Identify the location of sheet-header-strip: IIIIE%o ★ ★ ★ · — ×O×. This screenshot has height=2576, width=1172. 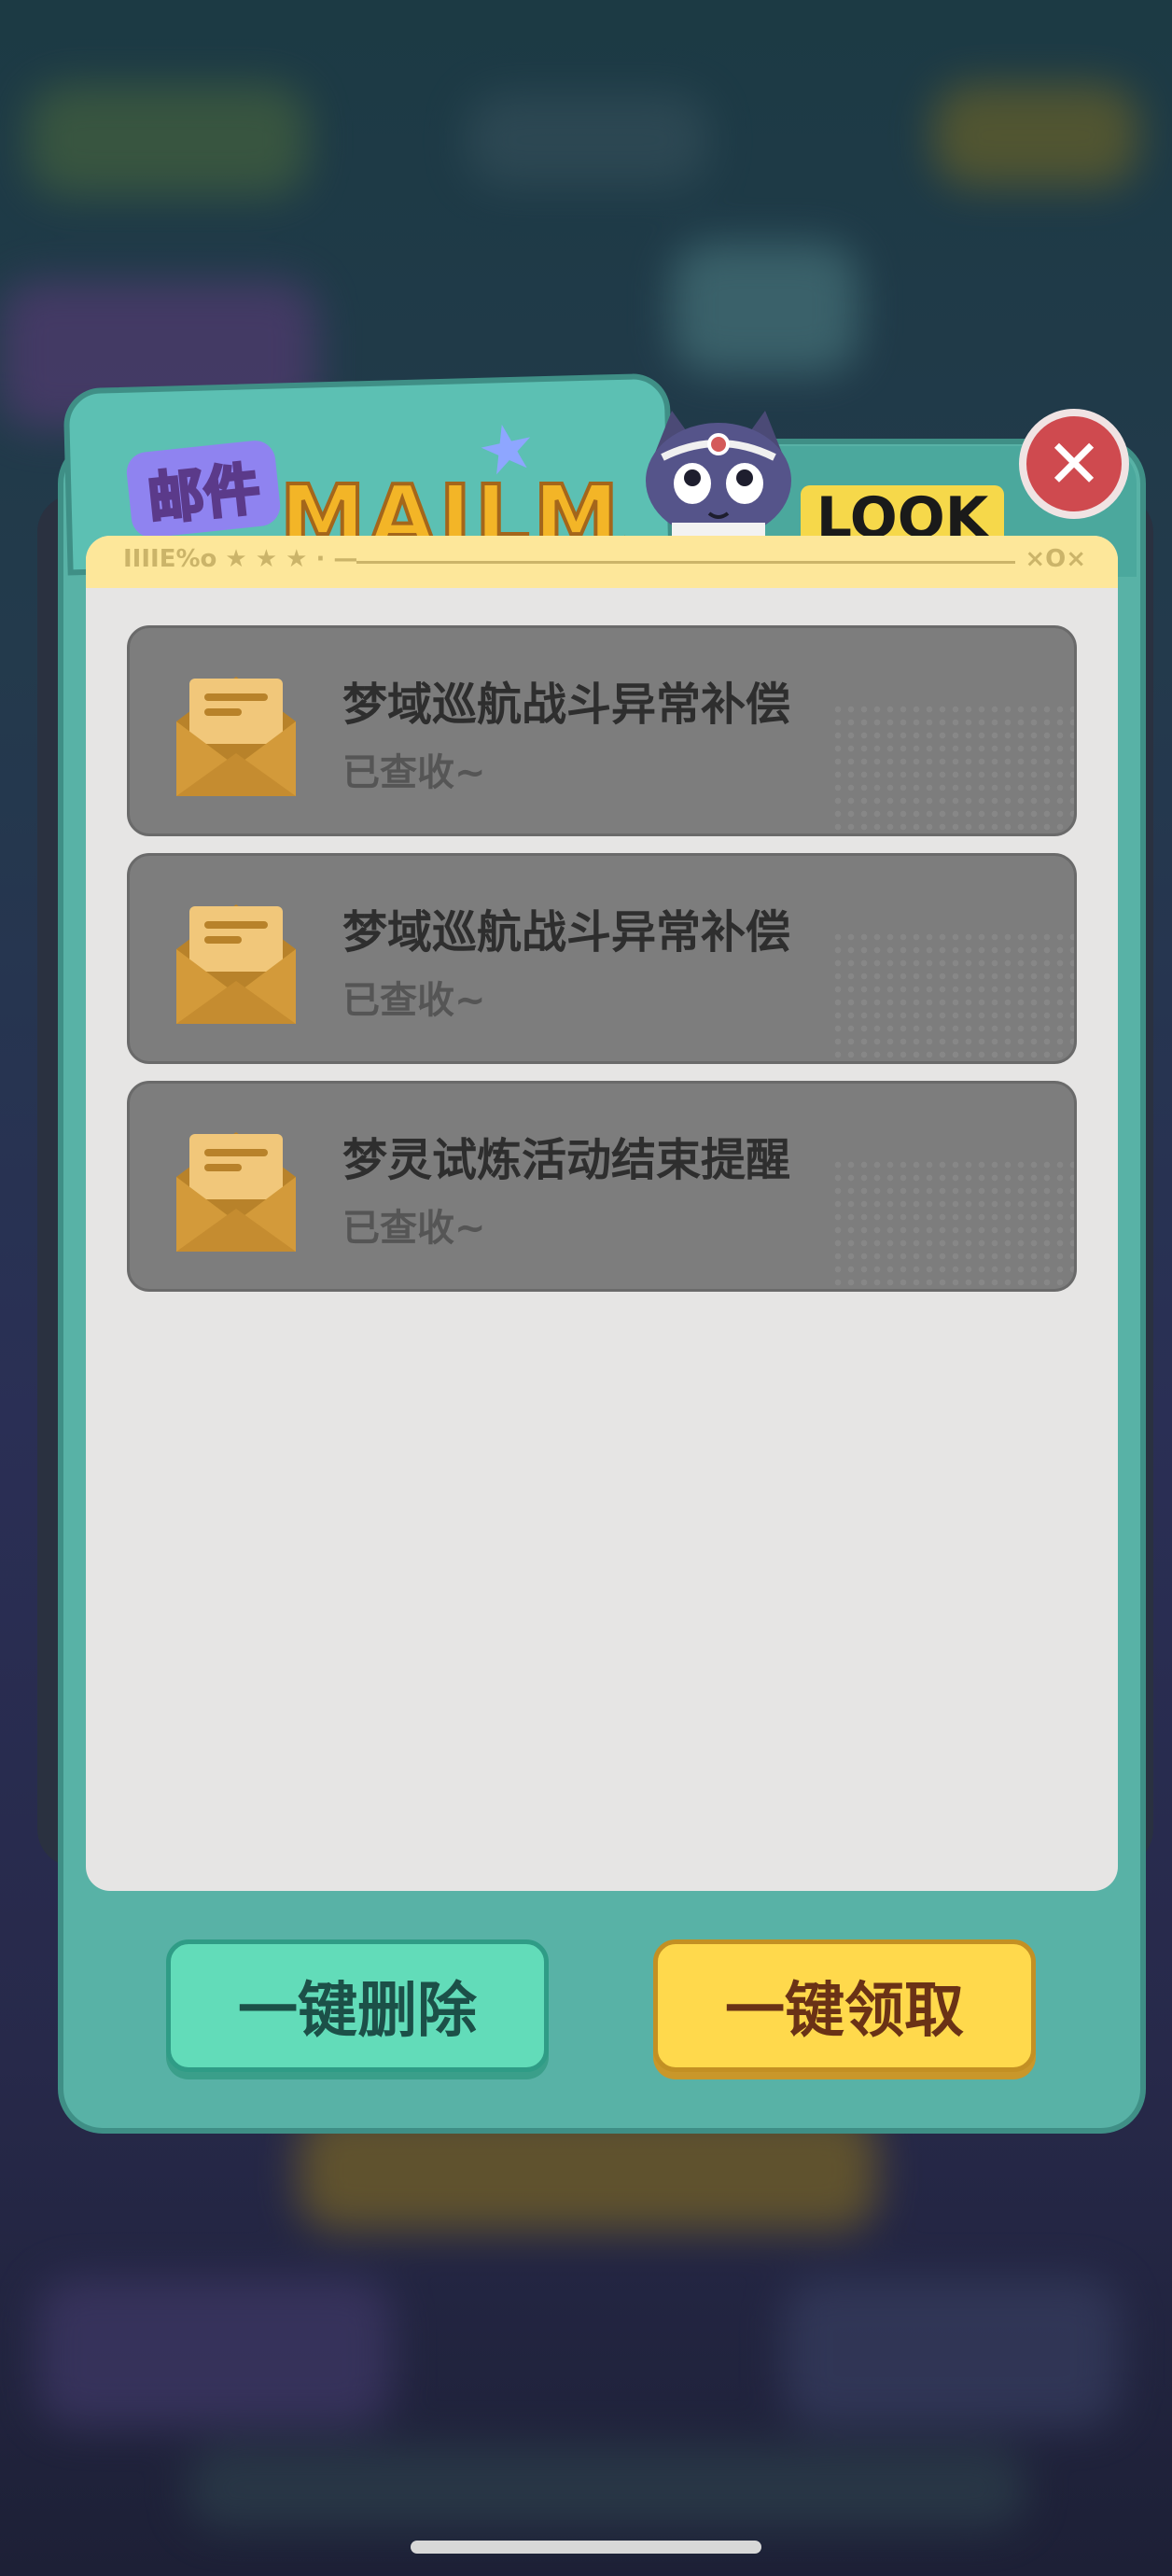
(602, 562).